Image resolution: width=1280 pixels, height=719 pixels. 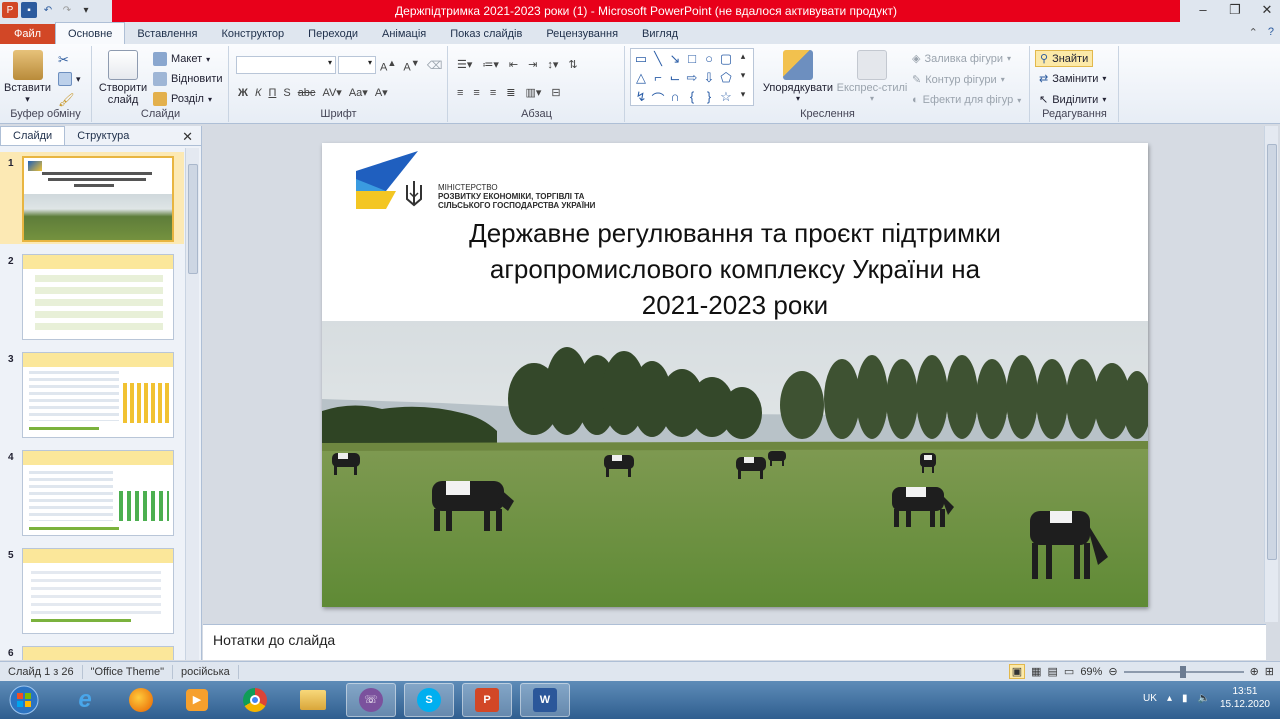 What do you see at coordinates (1017, 671) in the screenshot?
I see `normal-view-icon: ▣` at bounding box center [1017, 671].